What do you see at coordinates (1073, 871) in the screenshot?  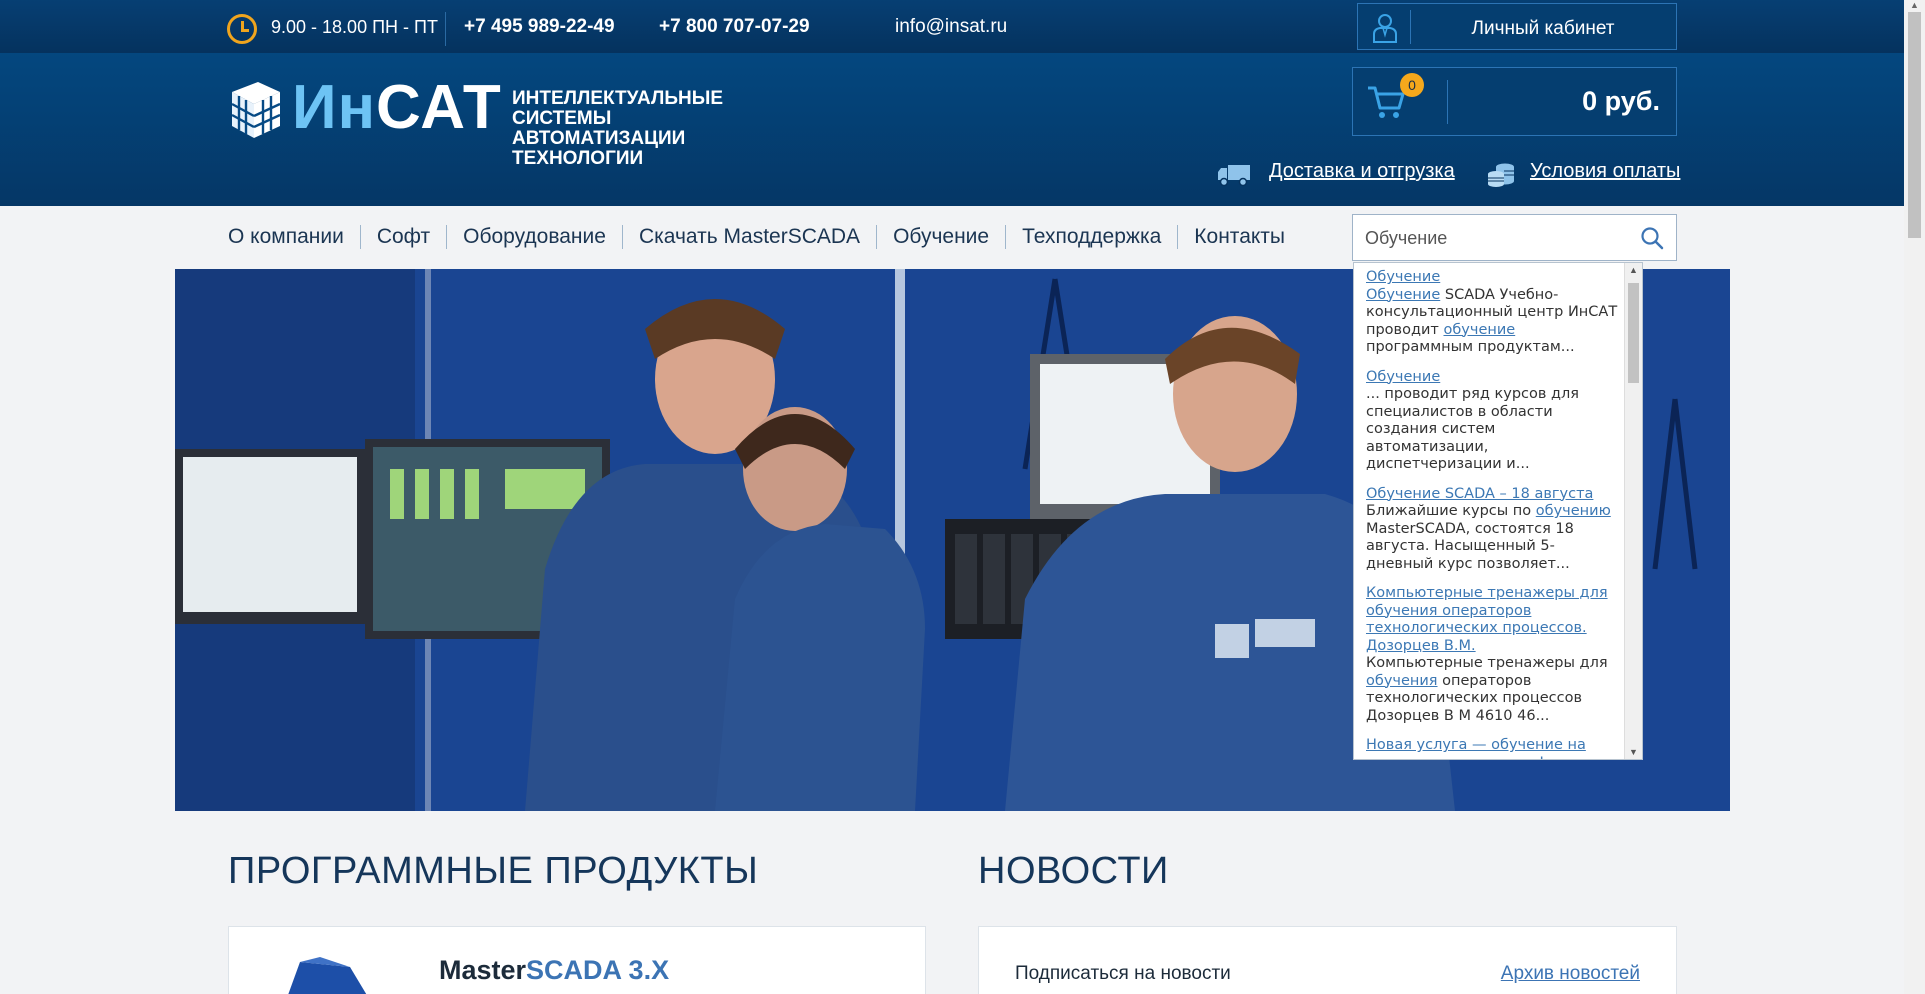 I see `news-section-title: НОВОСТИ` at bounding box center [1073, 871].